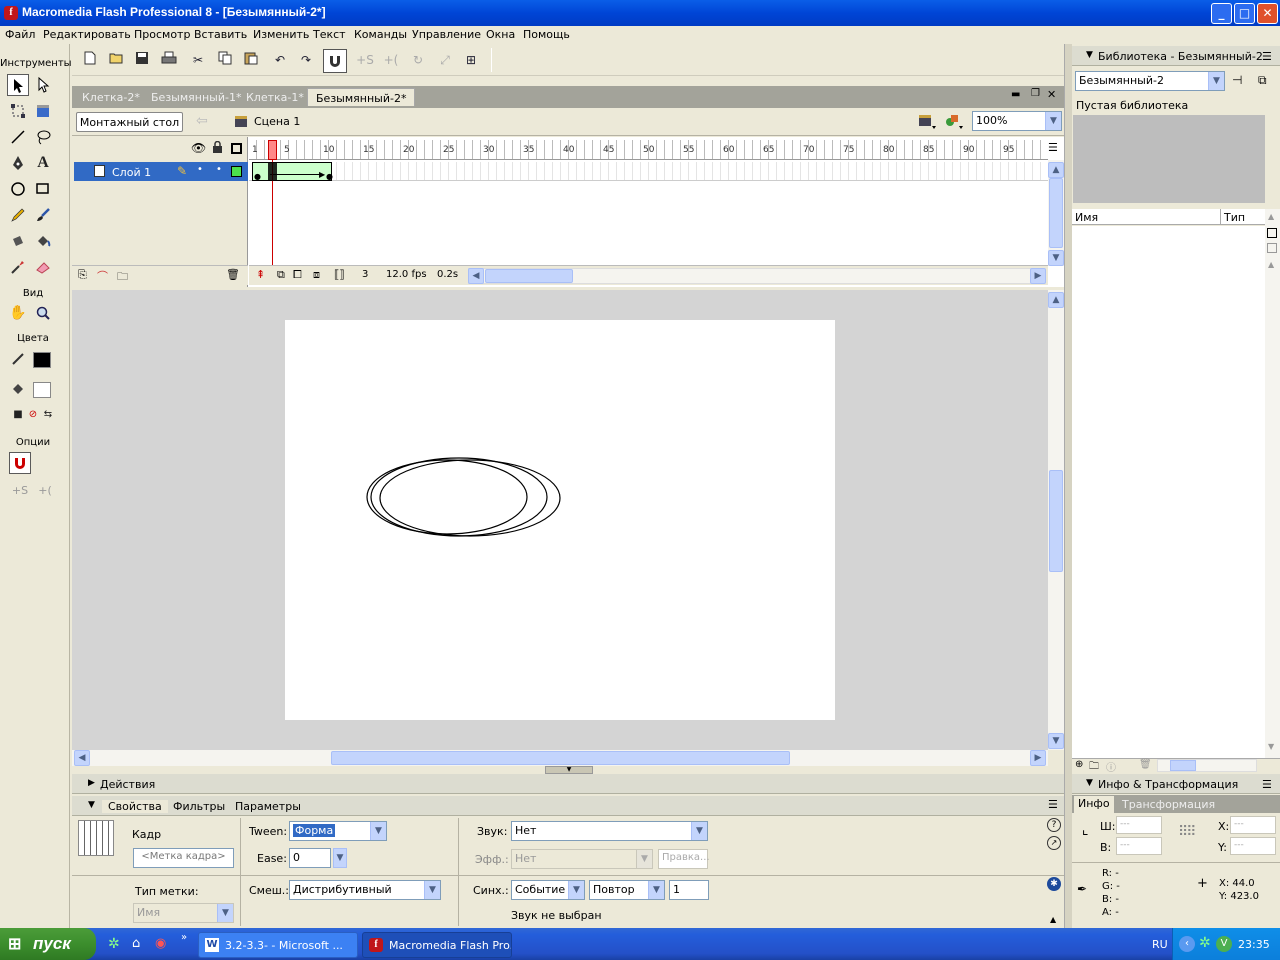 This screenshot has height=960, width=1280. I want to click on pen-tool-icon, so click(18, 163).